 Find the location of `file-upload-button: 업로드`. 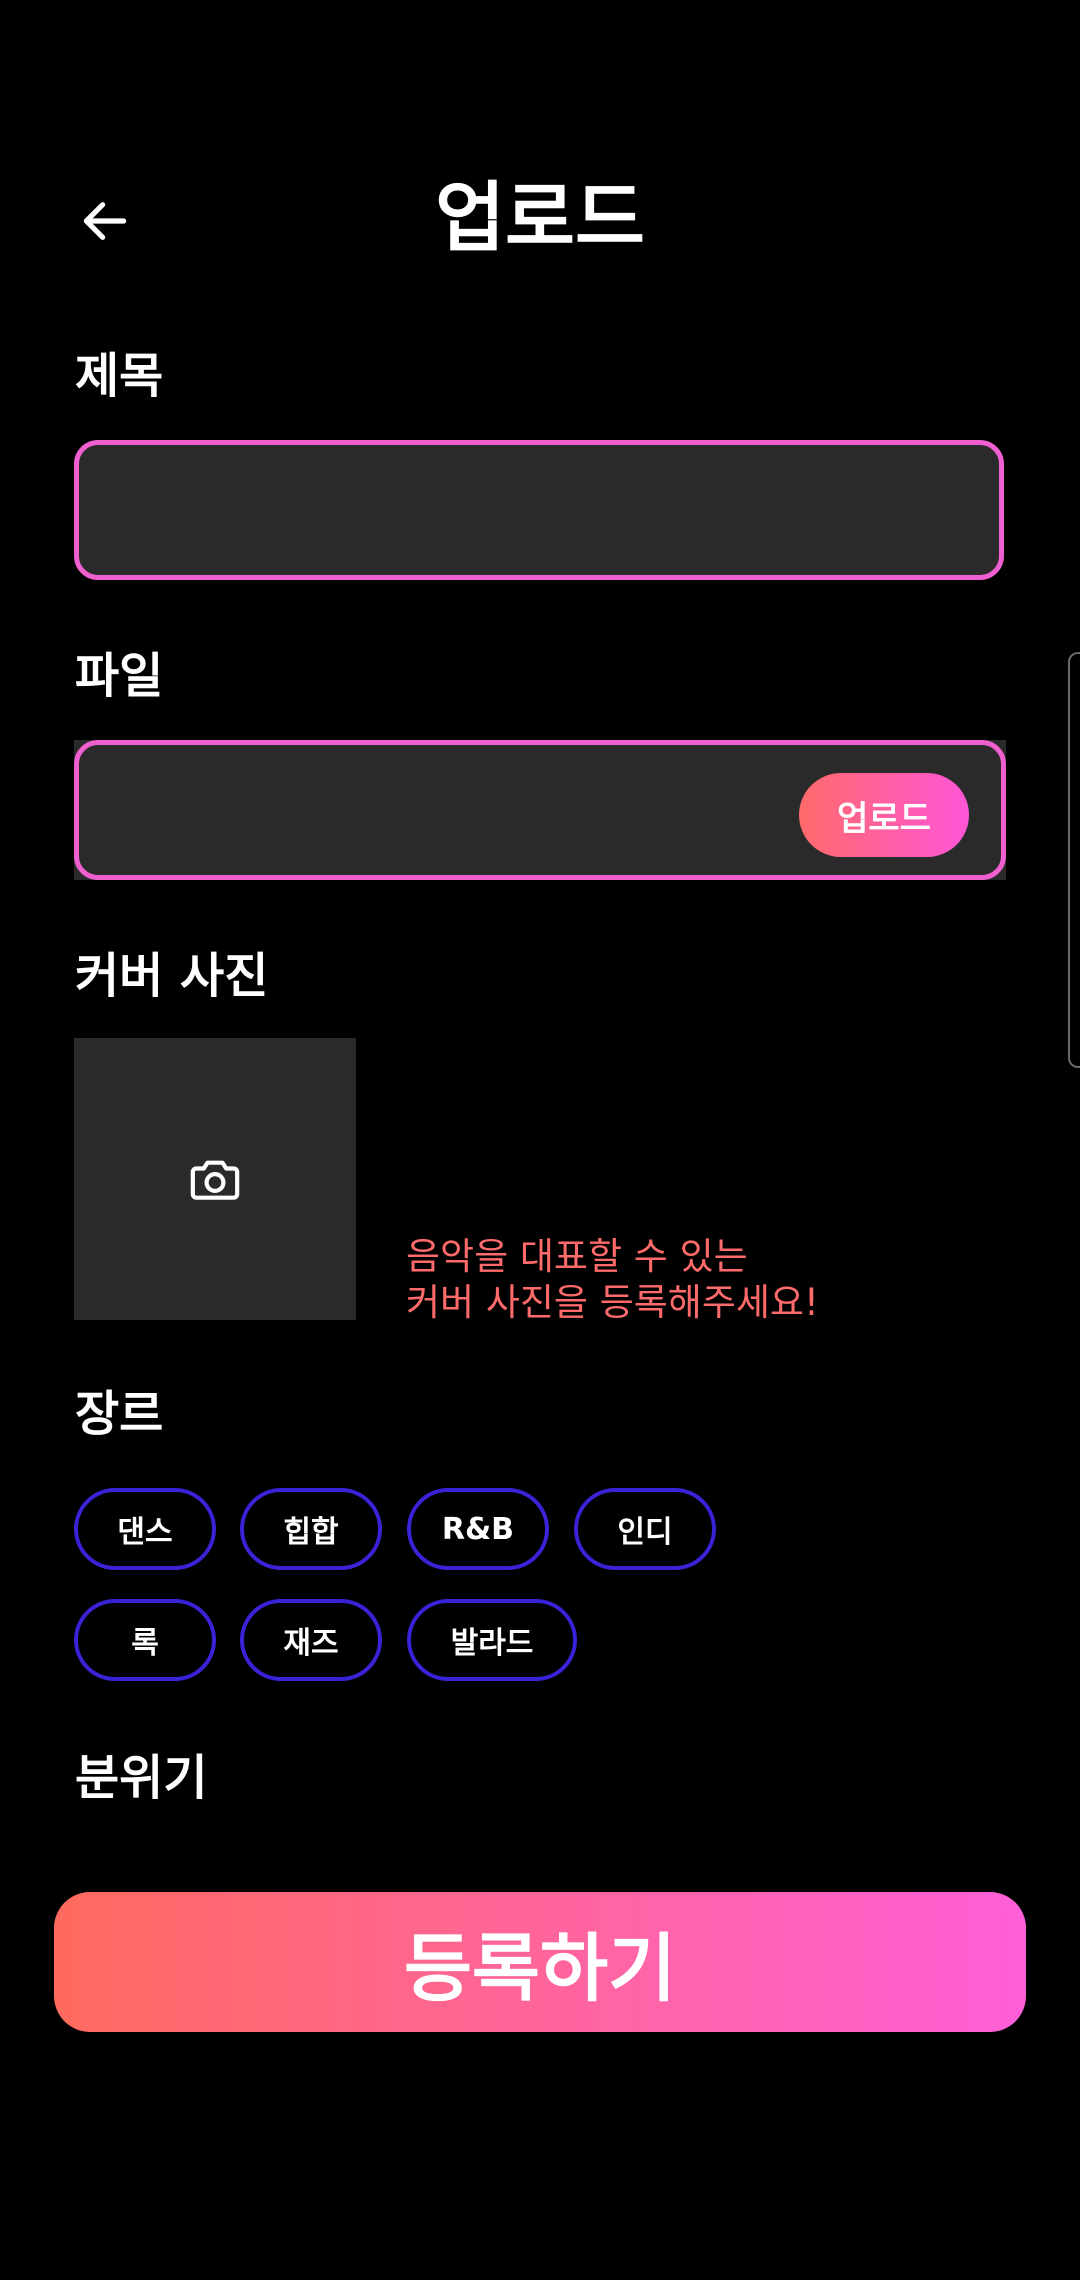

file-upload-button: 업로드 is located at coordinates (884, 815).